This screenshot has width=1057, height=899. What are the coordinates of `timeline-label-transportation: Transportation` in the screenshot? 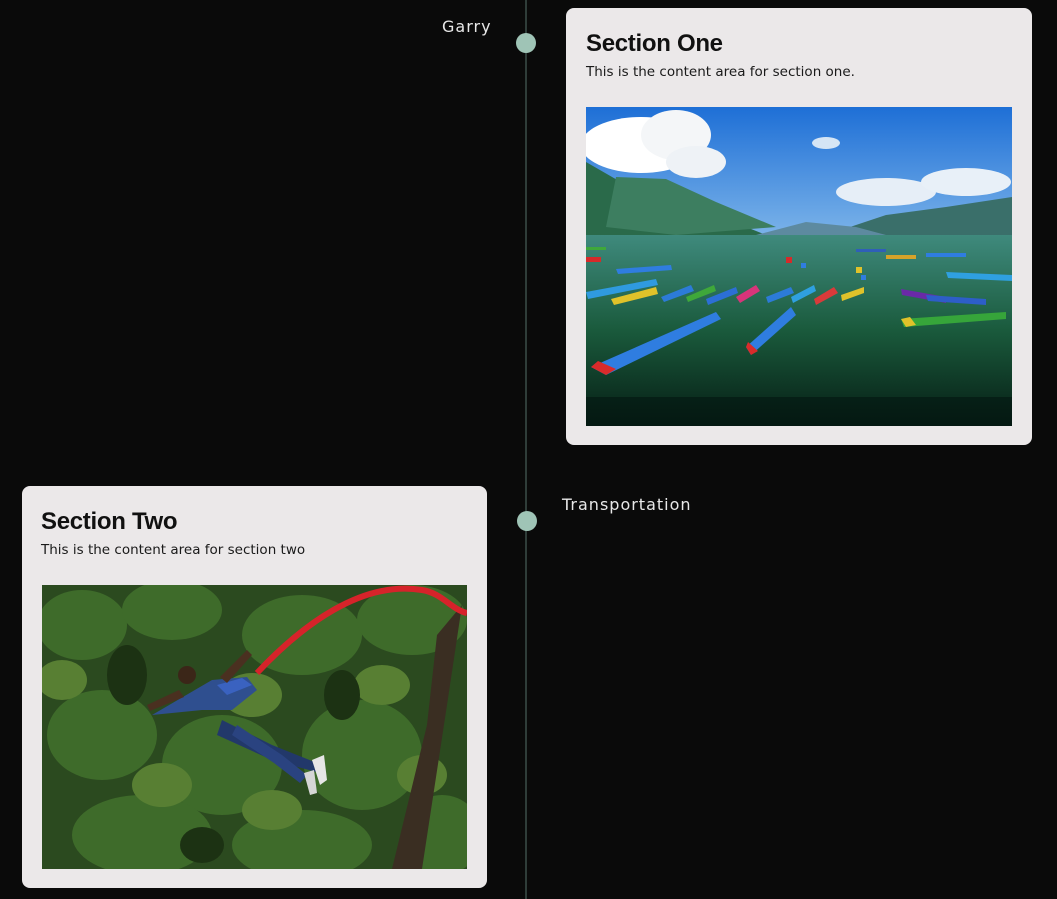 It's located at (627, 504).